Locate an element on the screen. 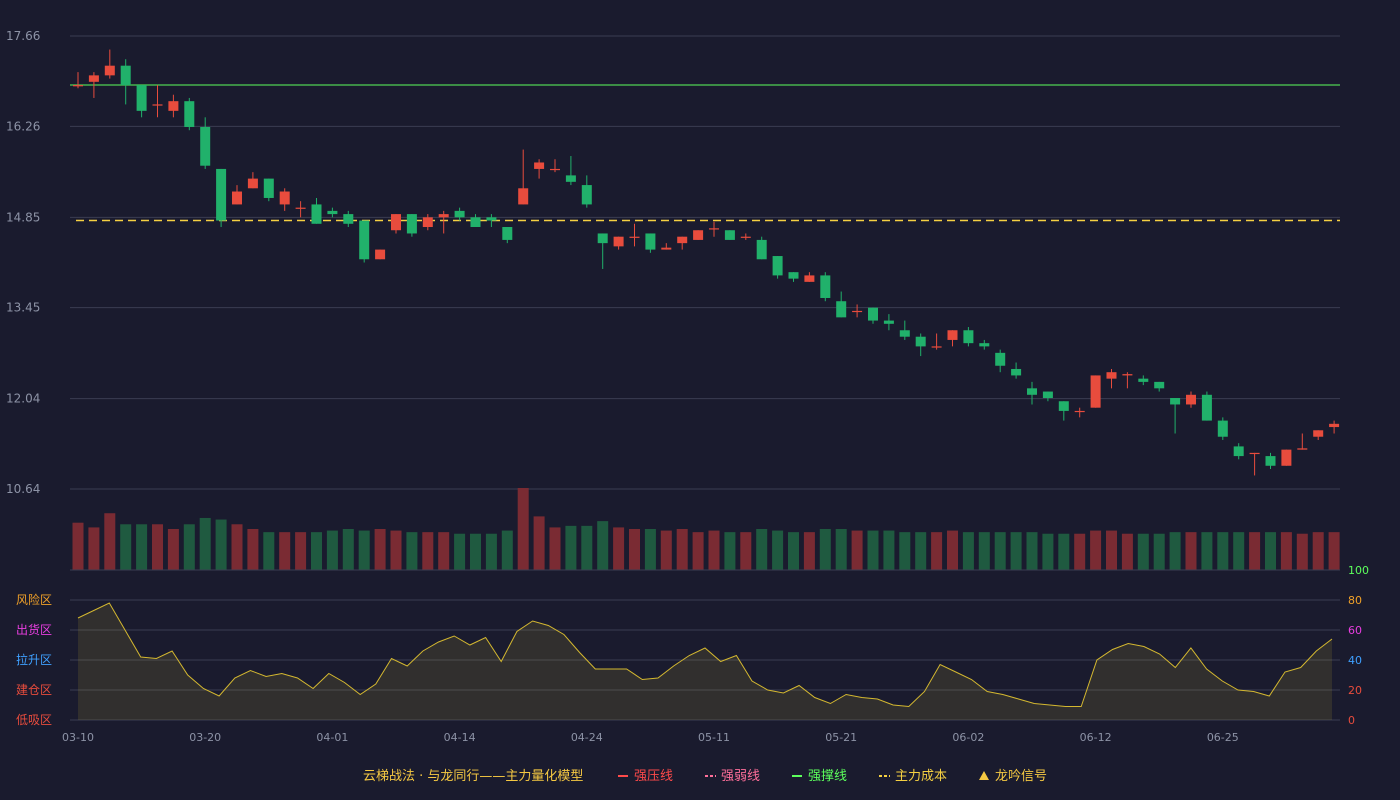 Image resolution: width=1400 pixels, height=800 pixels. date-tick-label: 03-10 is located at coordinates (78, 737).